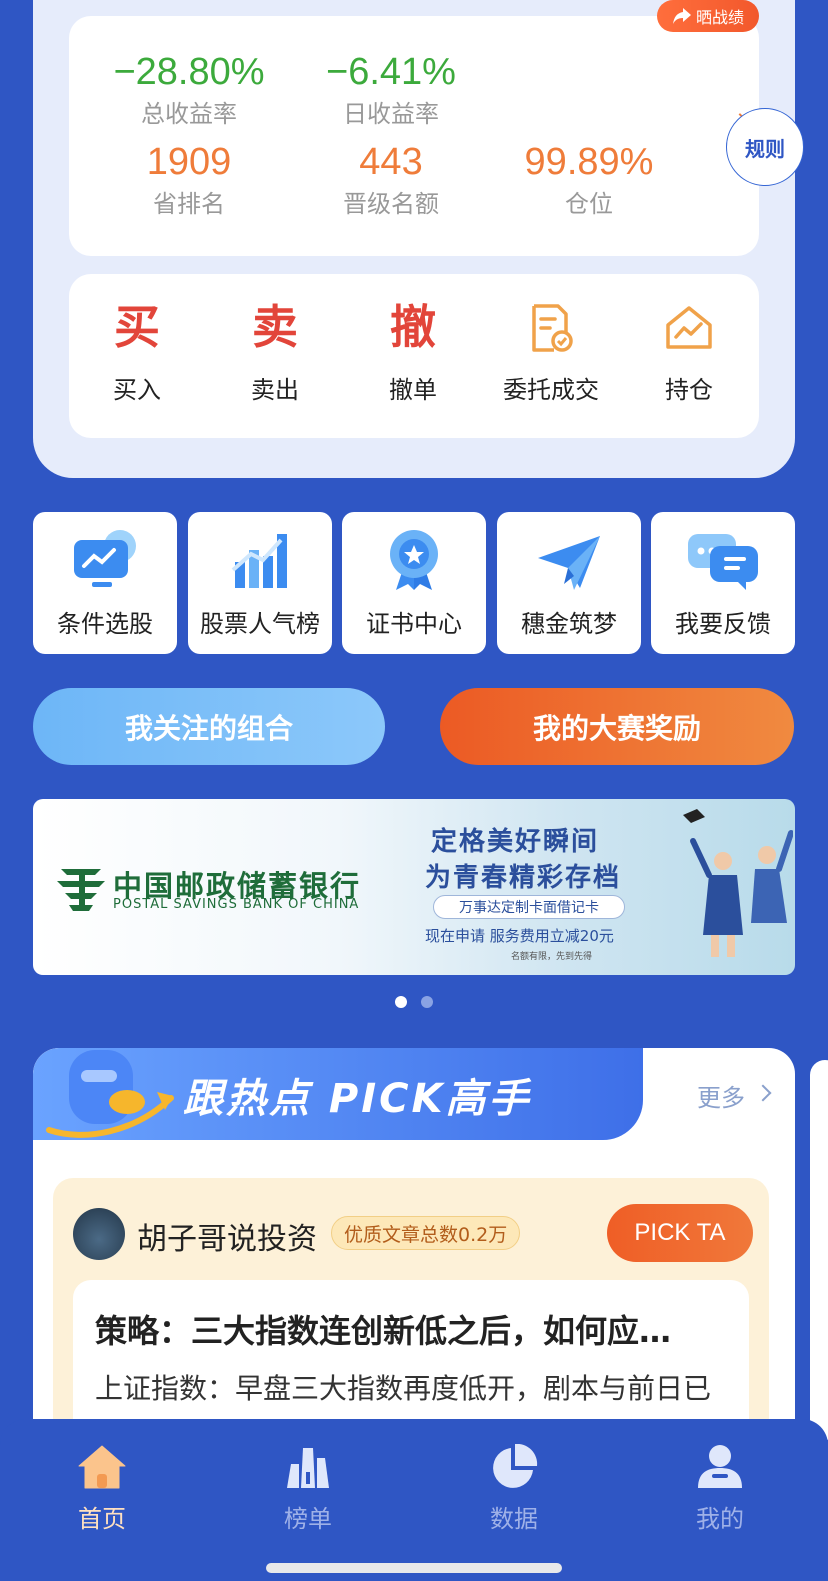 Image resolution: width=828 pixels, height=1581 pixels. Describe the element at coordinates (723, 624) in the screenshot. I see `feedback-label: 我要反馈` at that location.